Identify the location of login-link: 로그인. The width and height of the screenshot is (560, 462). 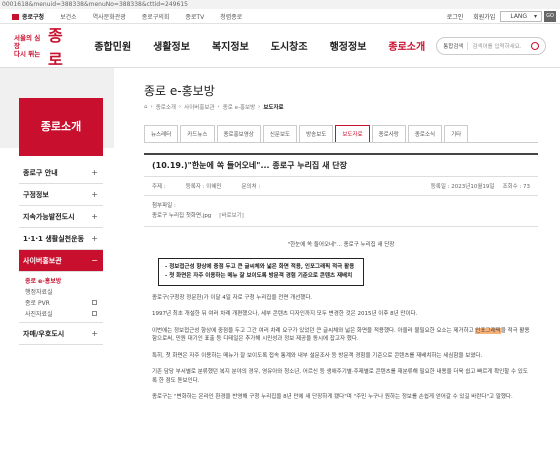
(455, 16).